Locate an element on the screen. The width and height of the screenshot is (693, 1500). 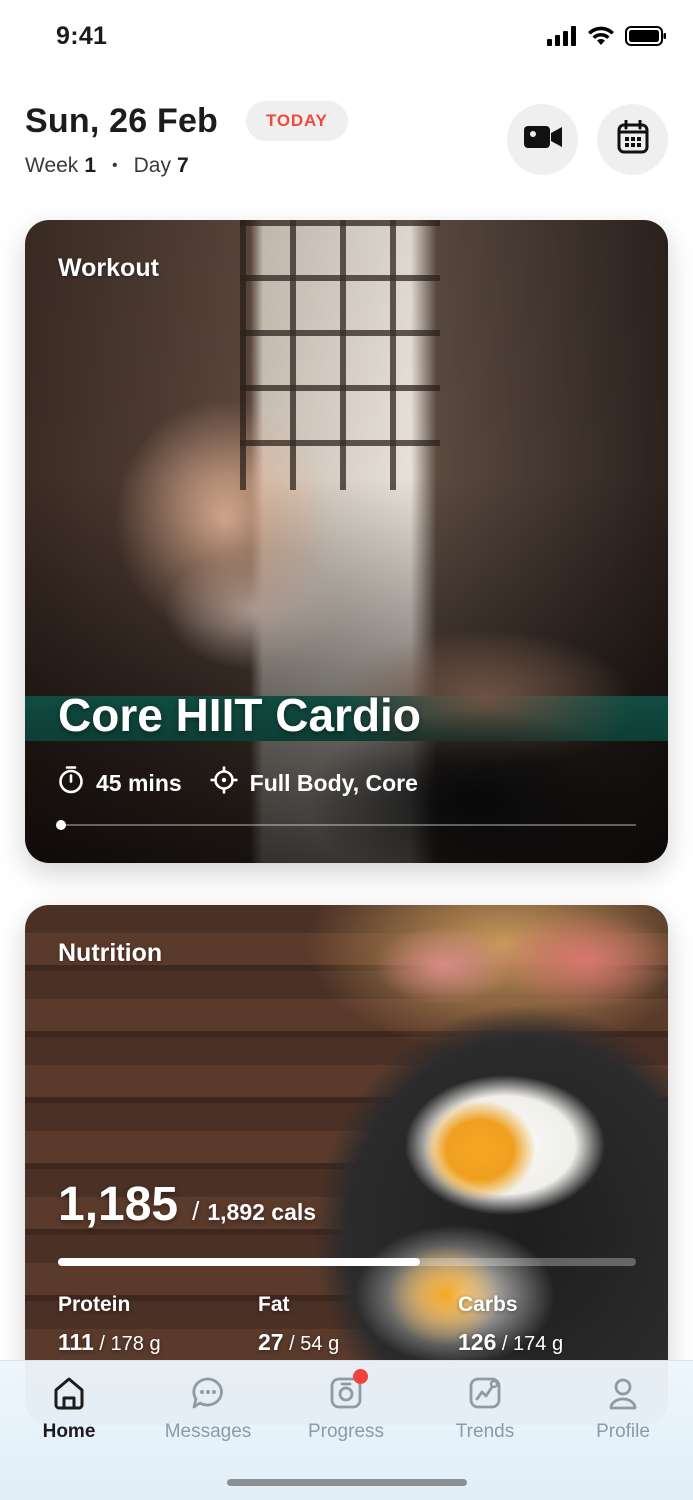
battery-icon is located at coordinates (646, 38).